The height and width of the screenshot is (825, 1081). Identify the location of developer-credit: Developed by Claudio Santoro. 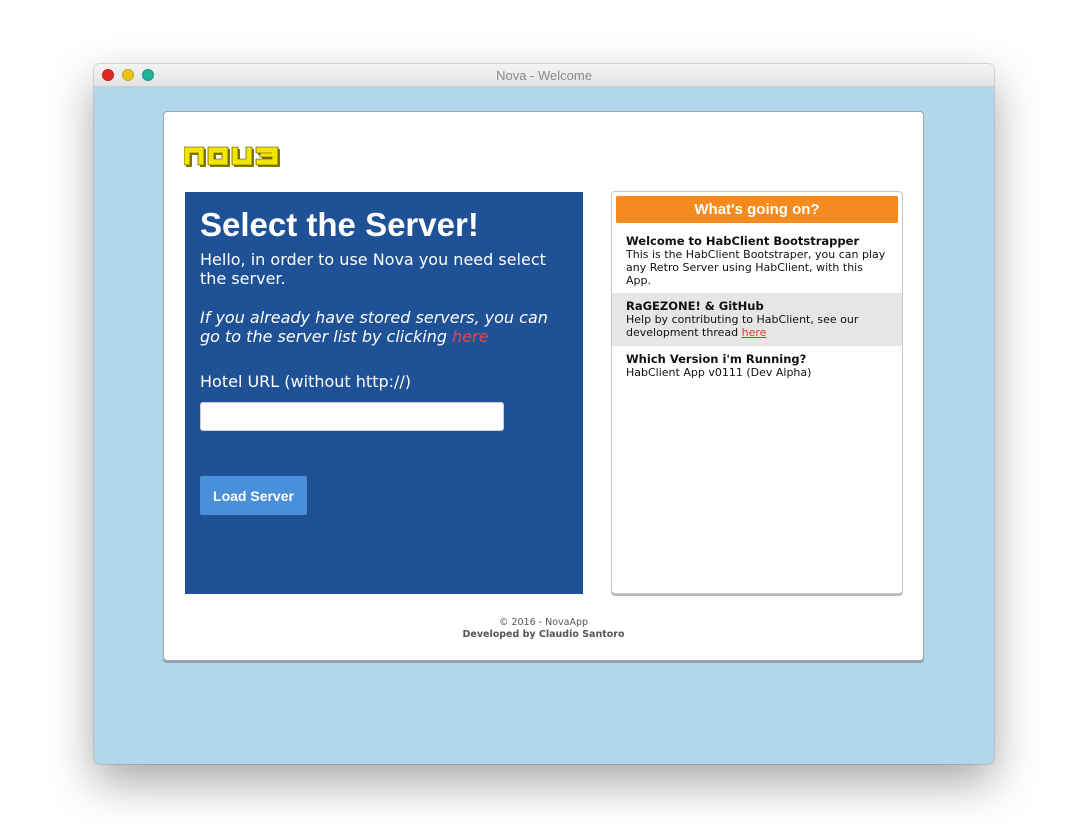
(543, 634).